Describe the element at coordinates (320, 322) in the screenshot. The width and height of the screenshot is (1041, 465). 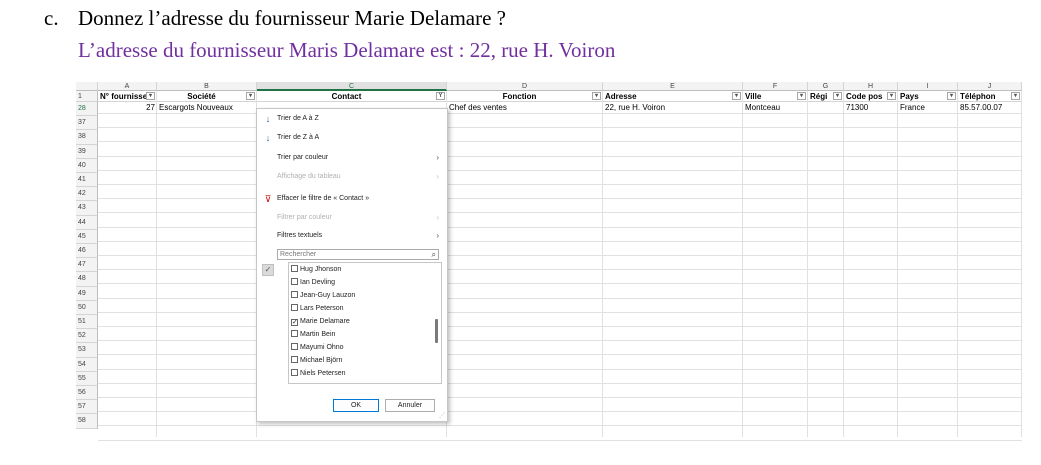
I see `filter-list-item: ✓ Marie Delamare` at that location.